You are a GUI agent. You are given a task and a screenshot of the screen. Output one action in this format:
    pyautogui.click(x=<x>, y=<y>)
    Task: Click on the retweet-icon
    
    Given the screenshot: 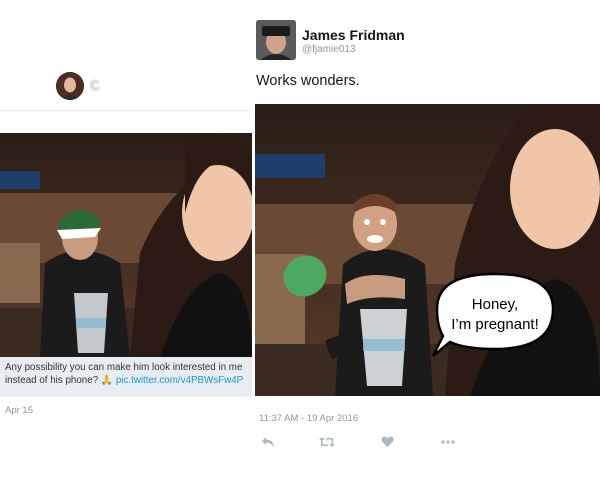 What is the action you would take?
    pyautogui.click(x=327, y=442)
    